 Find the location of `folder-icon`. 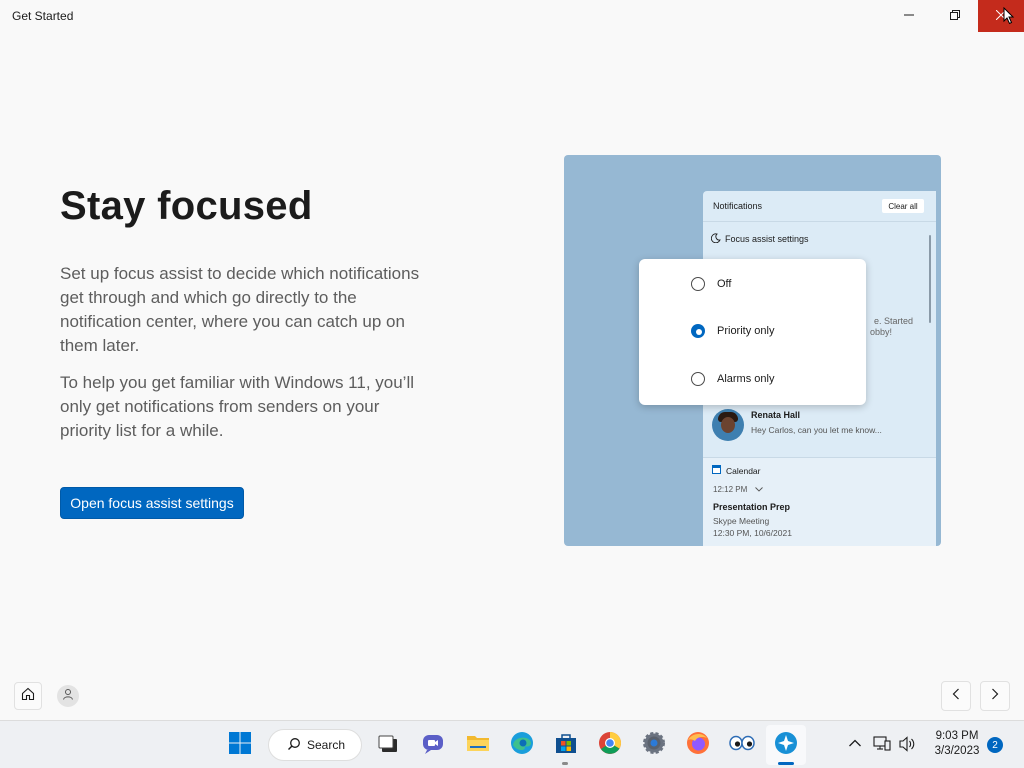

folder-icon is located at coordinates (478, 745).